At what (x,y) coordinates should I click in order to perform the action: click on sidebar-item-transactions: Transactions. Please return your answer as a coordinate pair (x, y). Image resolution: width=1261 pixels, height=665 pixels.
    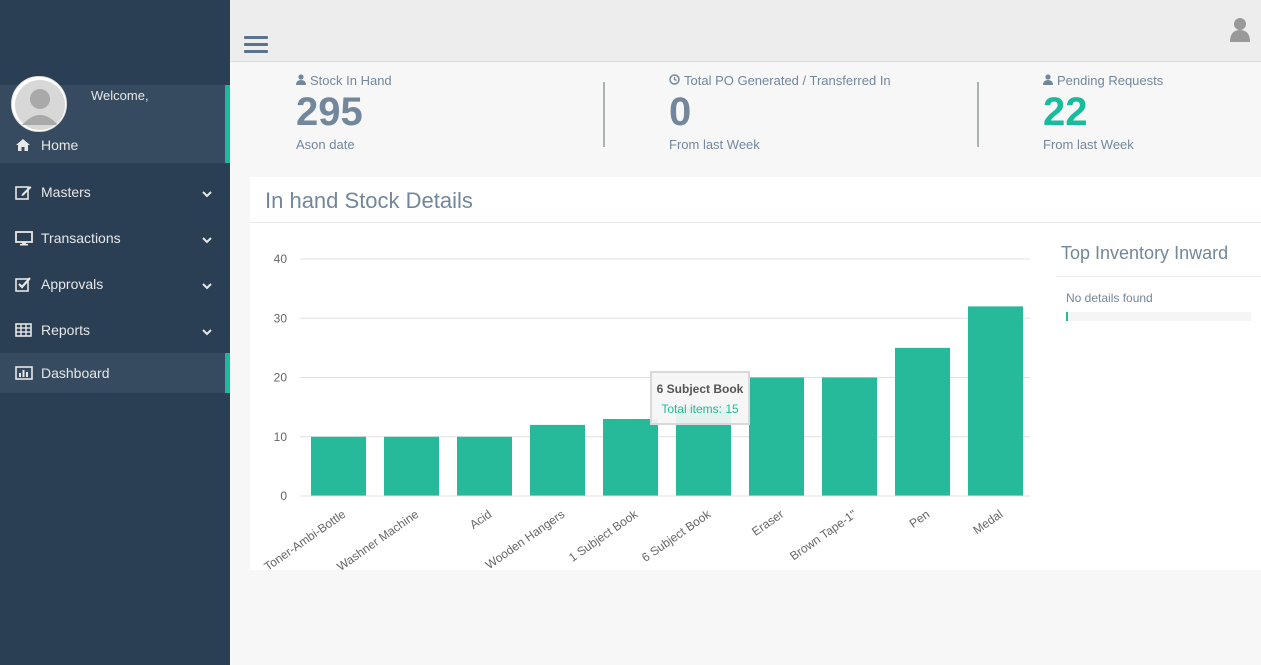
    Looking at the image, I should click on (115, 238).